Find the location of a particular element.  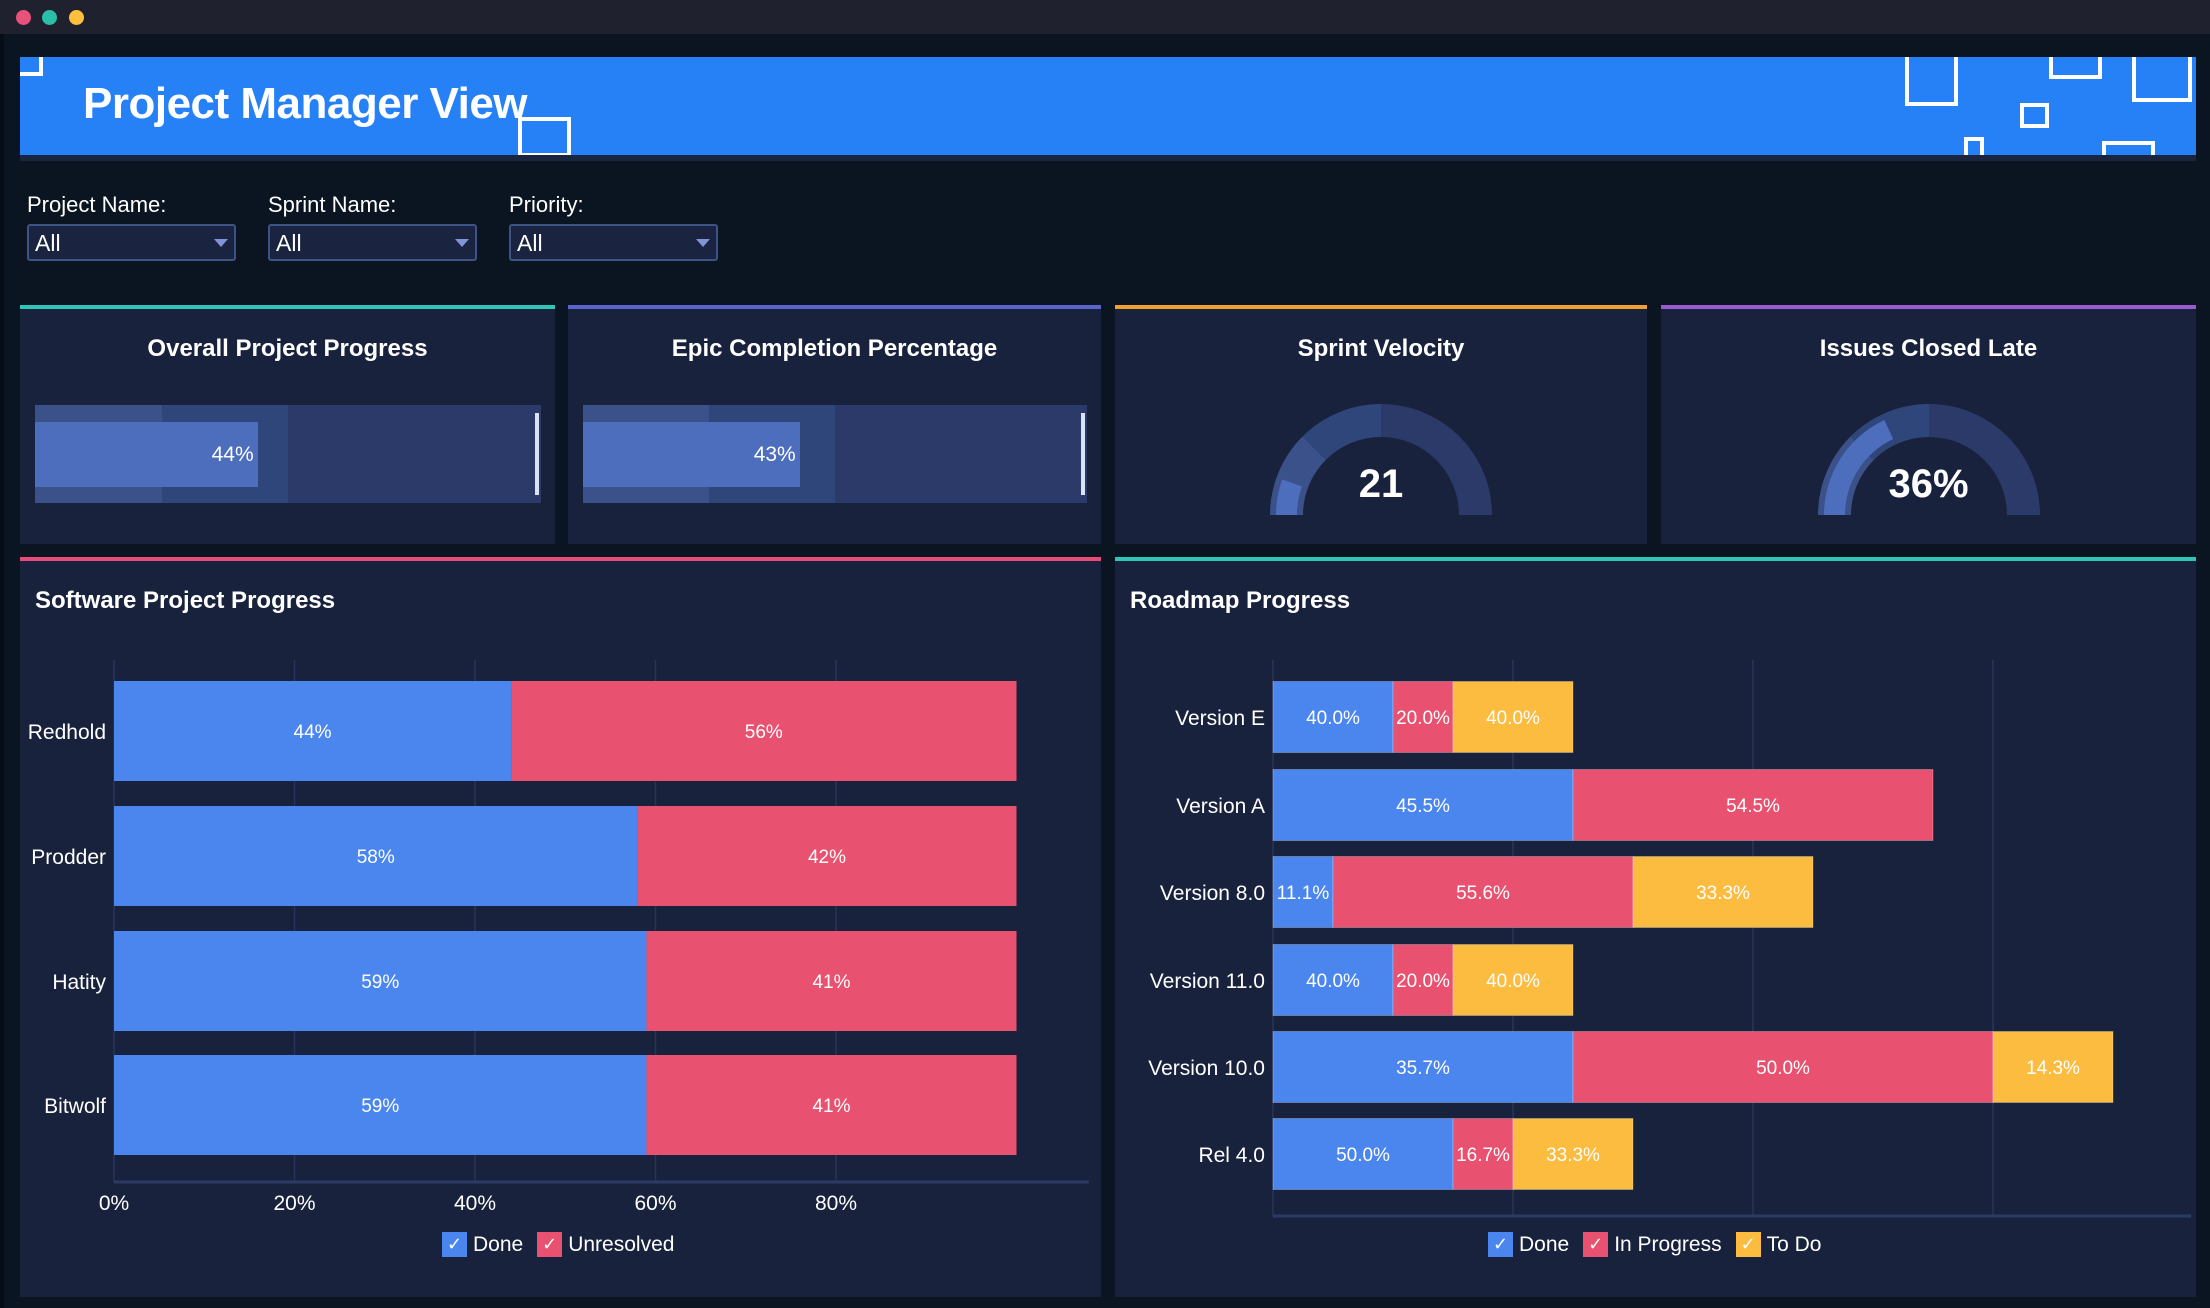

close-window-button is located at coordinates (23, 17).